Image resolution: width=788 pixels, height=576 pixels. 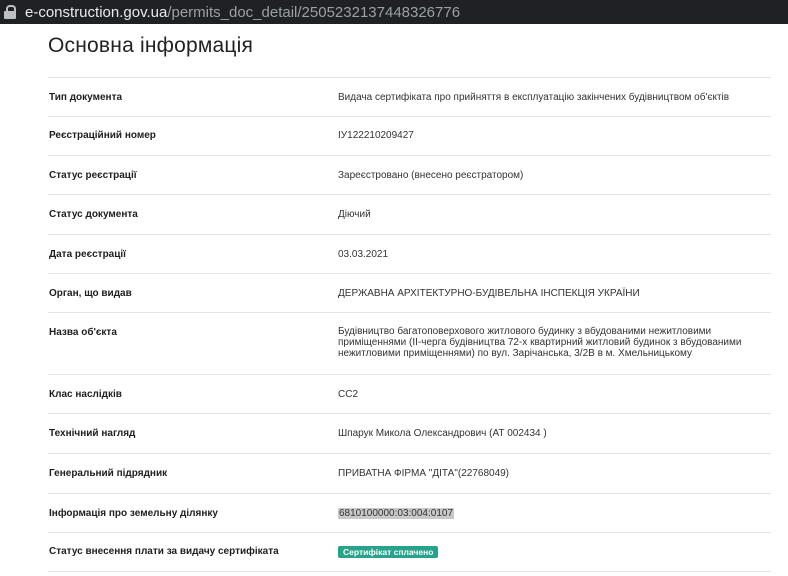 I want to click on row-value: ІУ122210209427, so click(x=376, y=135).